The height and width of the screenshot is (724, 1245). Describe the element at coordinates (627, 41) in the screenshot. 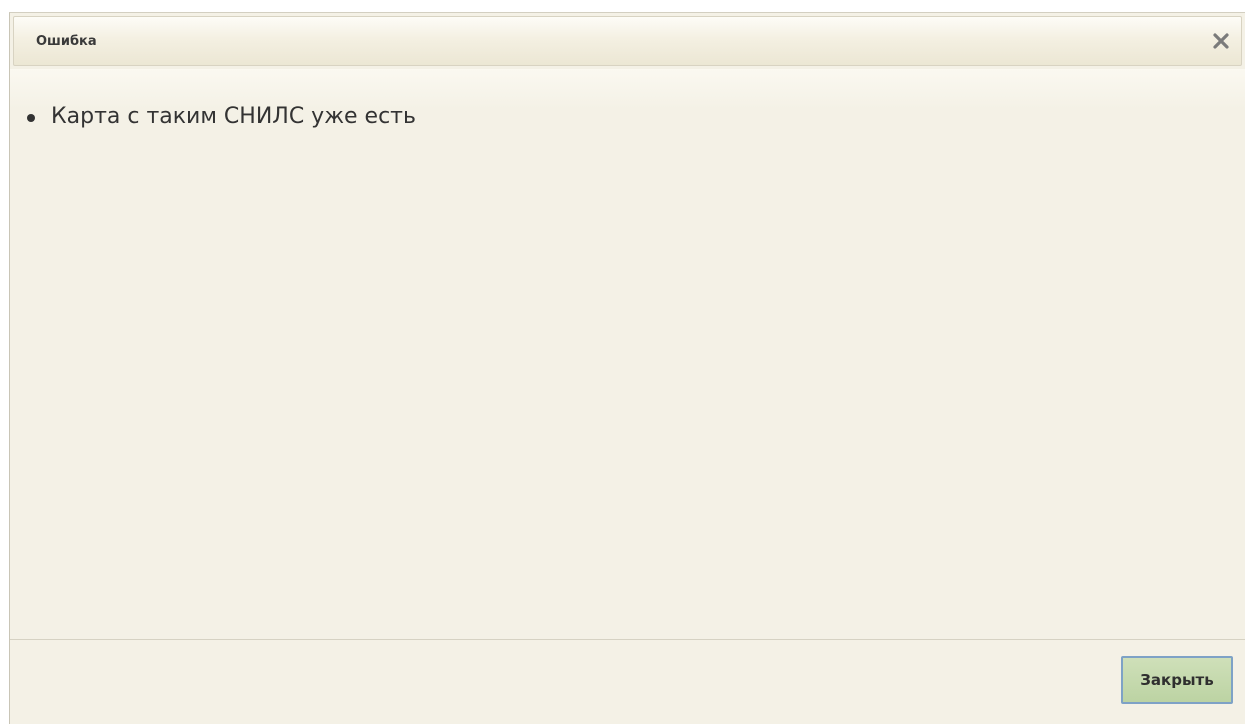

I see `dialog-titlebar: Ошибка` at that location.